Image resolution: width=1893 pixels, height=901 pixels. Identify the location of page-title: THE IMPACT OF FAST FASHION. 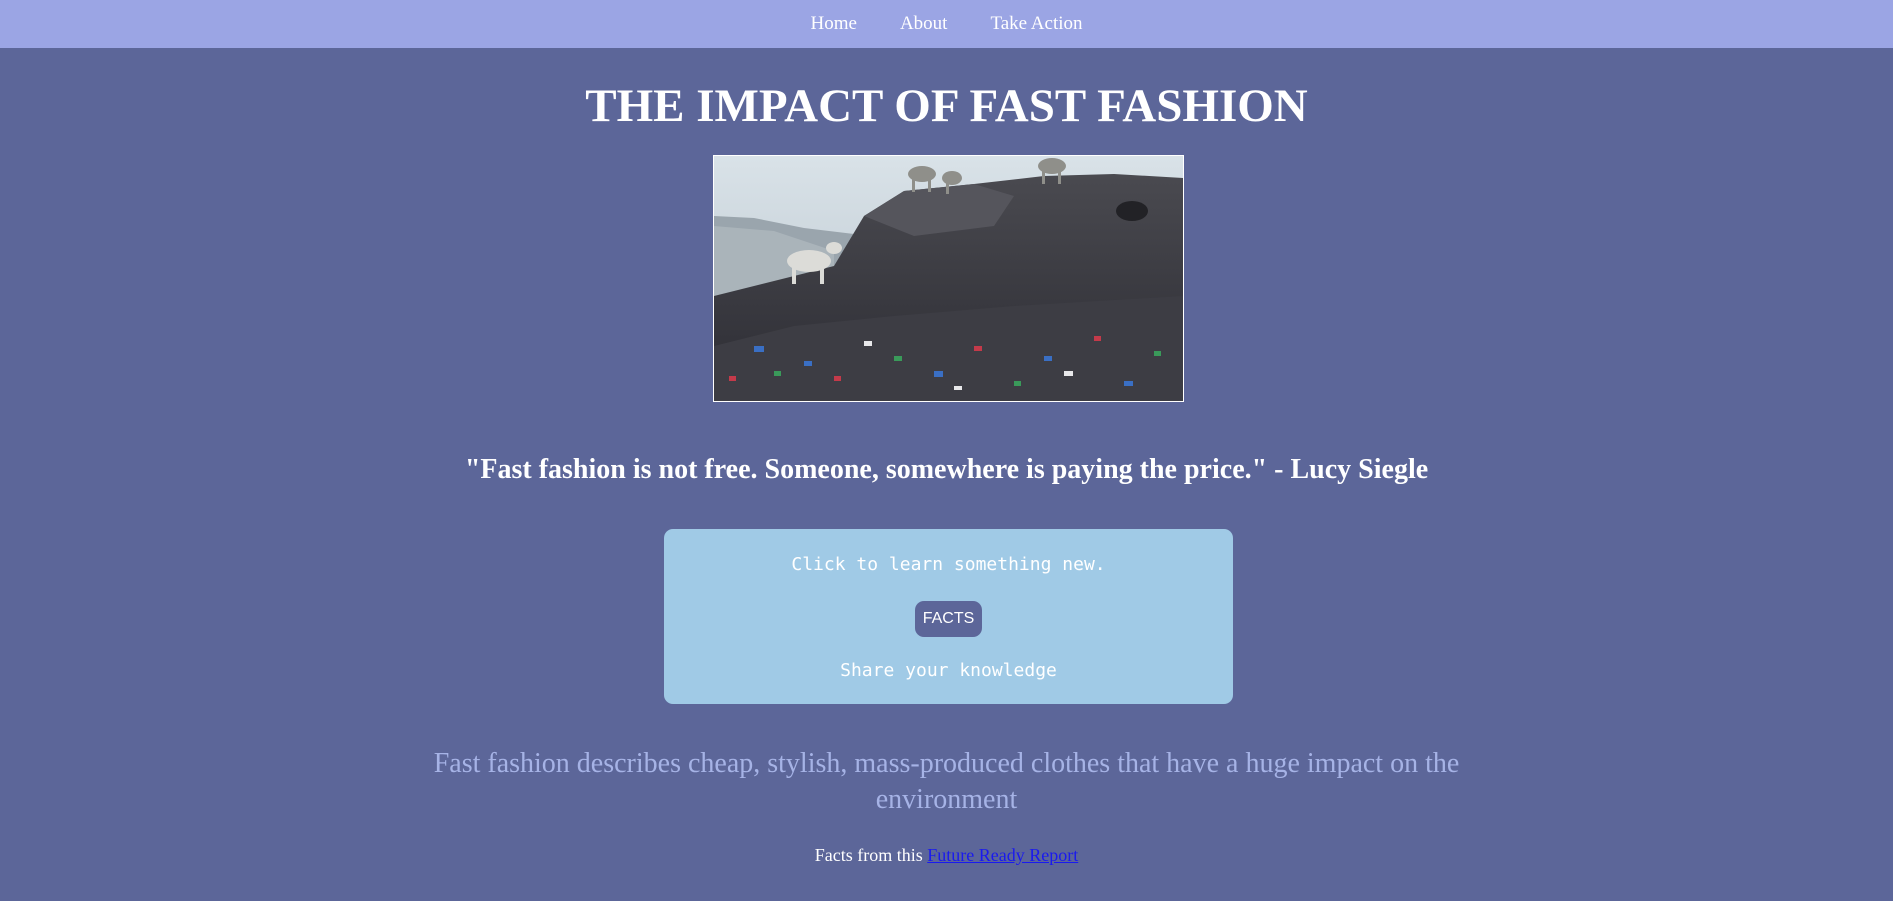
(946, 106).